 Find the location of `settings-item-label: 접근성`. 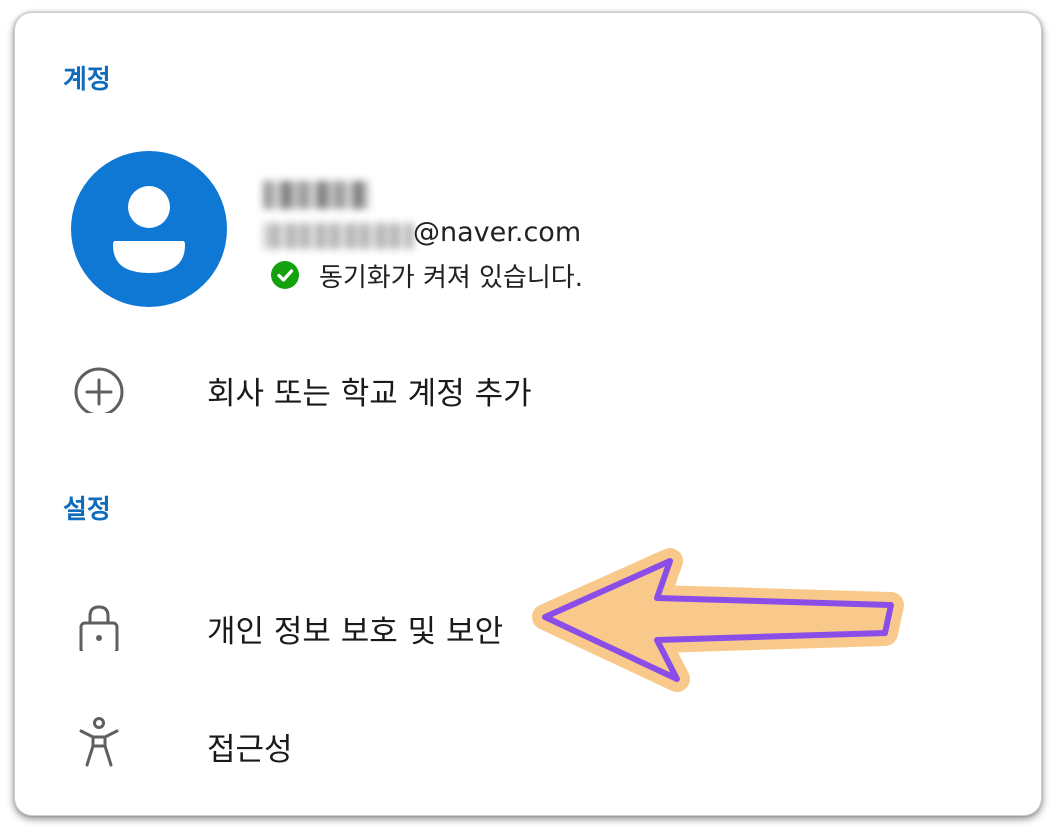

settings-item-label: 접근성 is located at coordinates (250, 750).